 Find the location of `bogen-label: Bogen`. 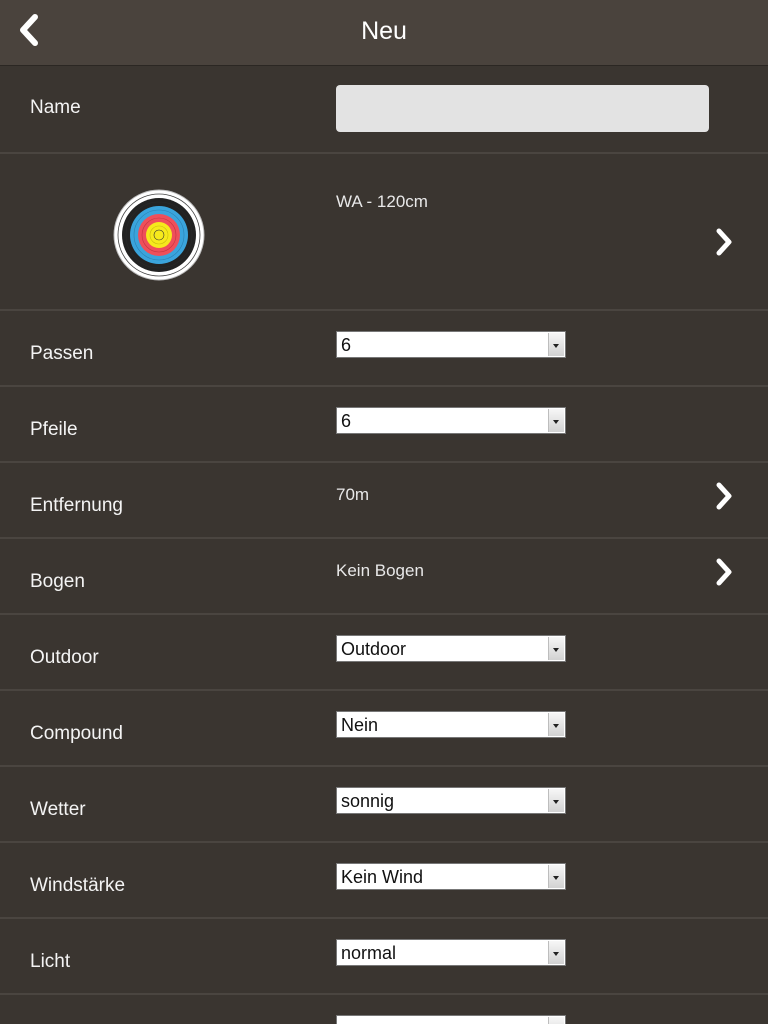

bogen-label: Bogen is located at coordinates (57, 581).